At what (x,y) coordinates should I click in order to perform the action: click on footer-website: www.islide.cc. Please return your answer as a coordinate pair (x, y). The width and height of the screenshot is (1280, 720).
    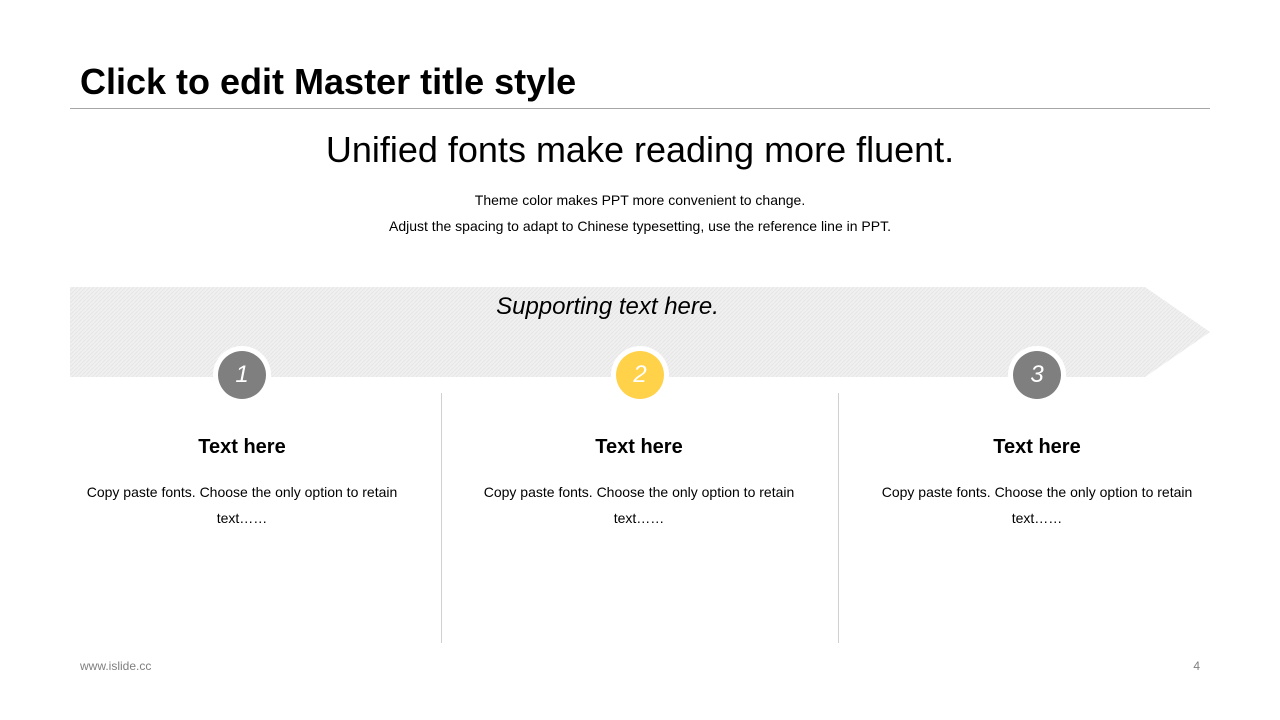
    Looking at the image, I should click on (116, 666).